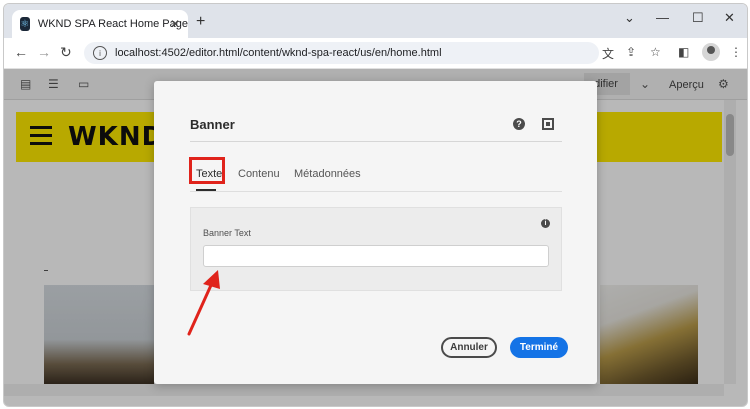 Image resolution: width=750 pixels, height=409 pixels. I want to click on bookmark-star-icon: ☆, so click(655, 52).